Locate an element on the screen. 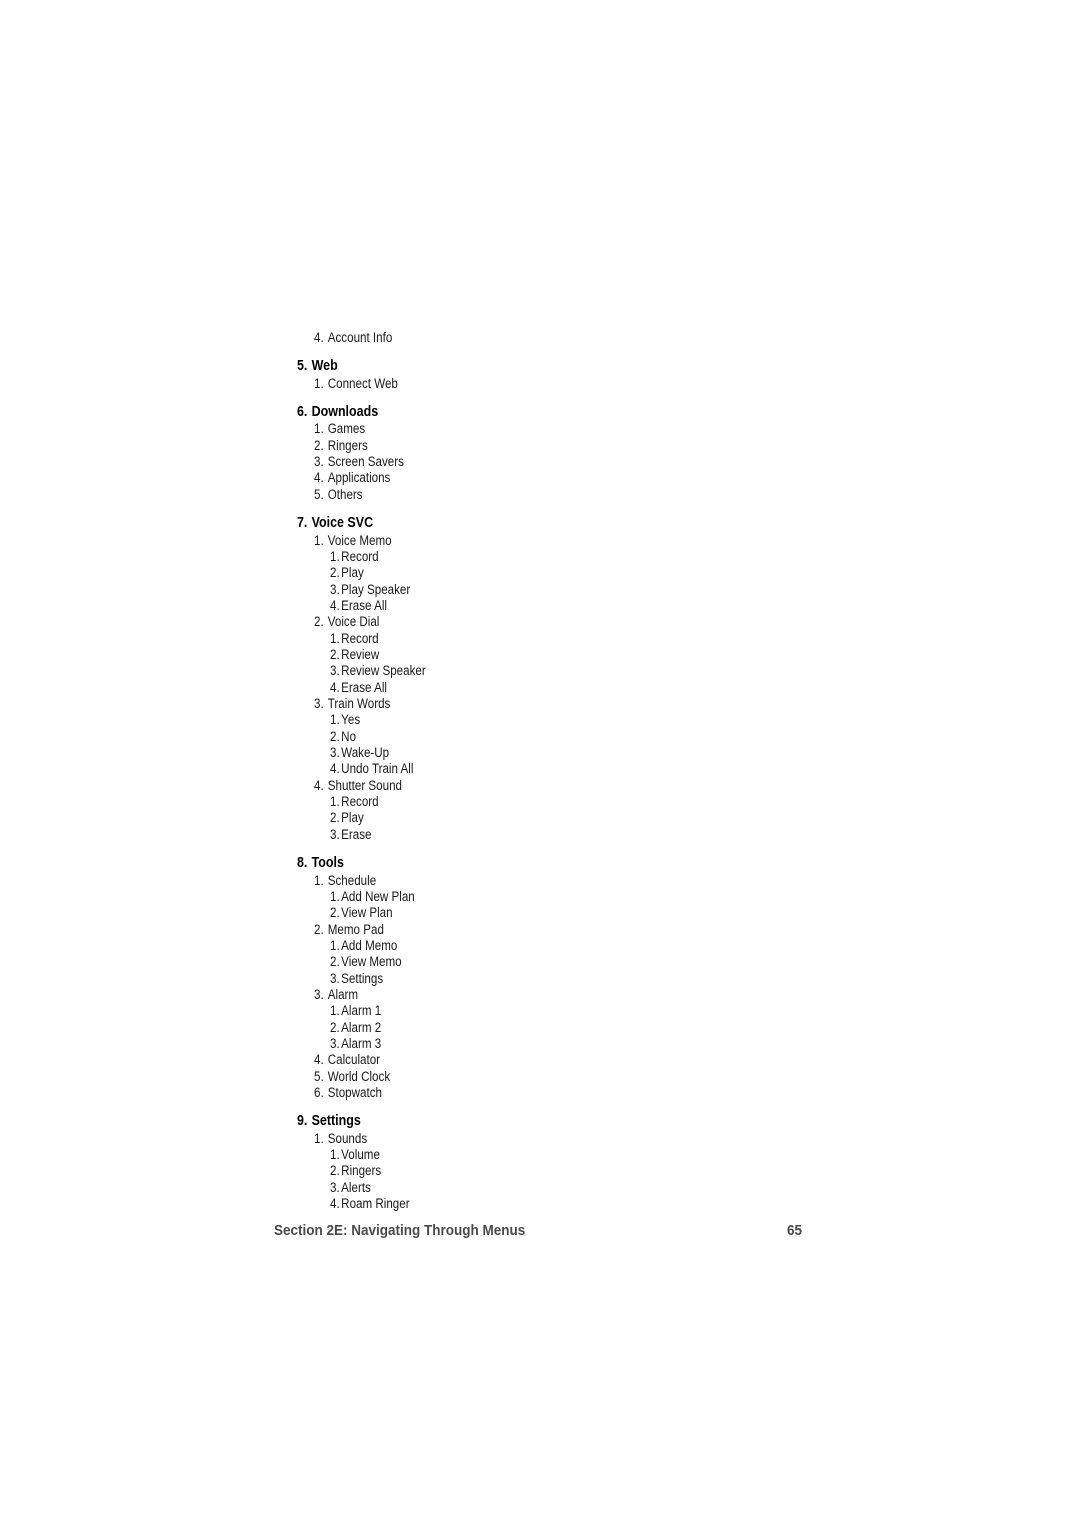 The image size is (1080, 1528). submenu-item: 1.Add Memo is located at coordinates (363, 946).